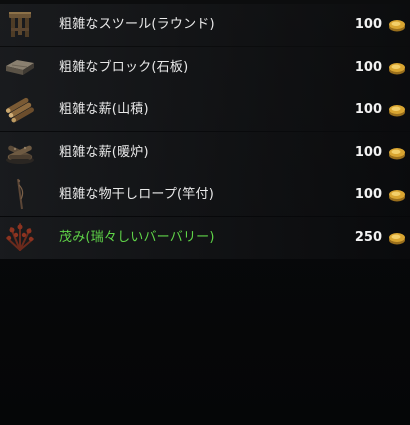 The height and width of the screenshot is (425, 410). I want to click on store-item-row-fireplace-logs: 粗雑な薪(暖炉) 100, so click(205, 152).